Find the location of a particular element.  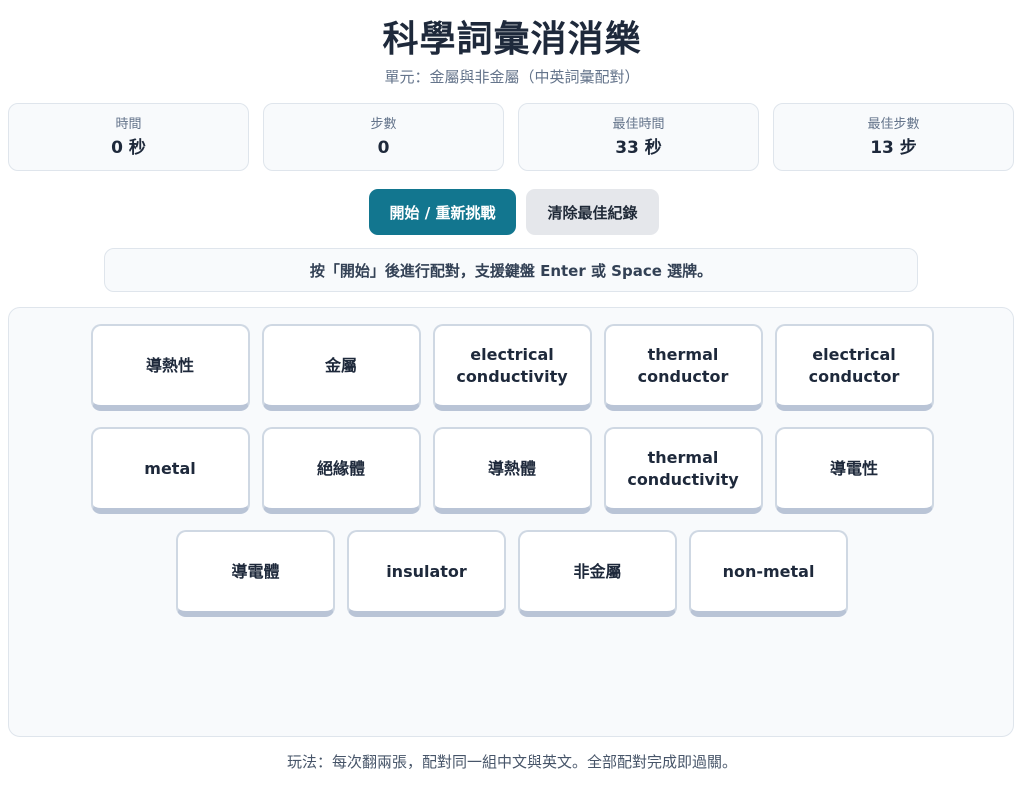

clear-best-button: 清除最佳紀錄 is located at coordinates (592, 212).